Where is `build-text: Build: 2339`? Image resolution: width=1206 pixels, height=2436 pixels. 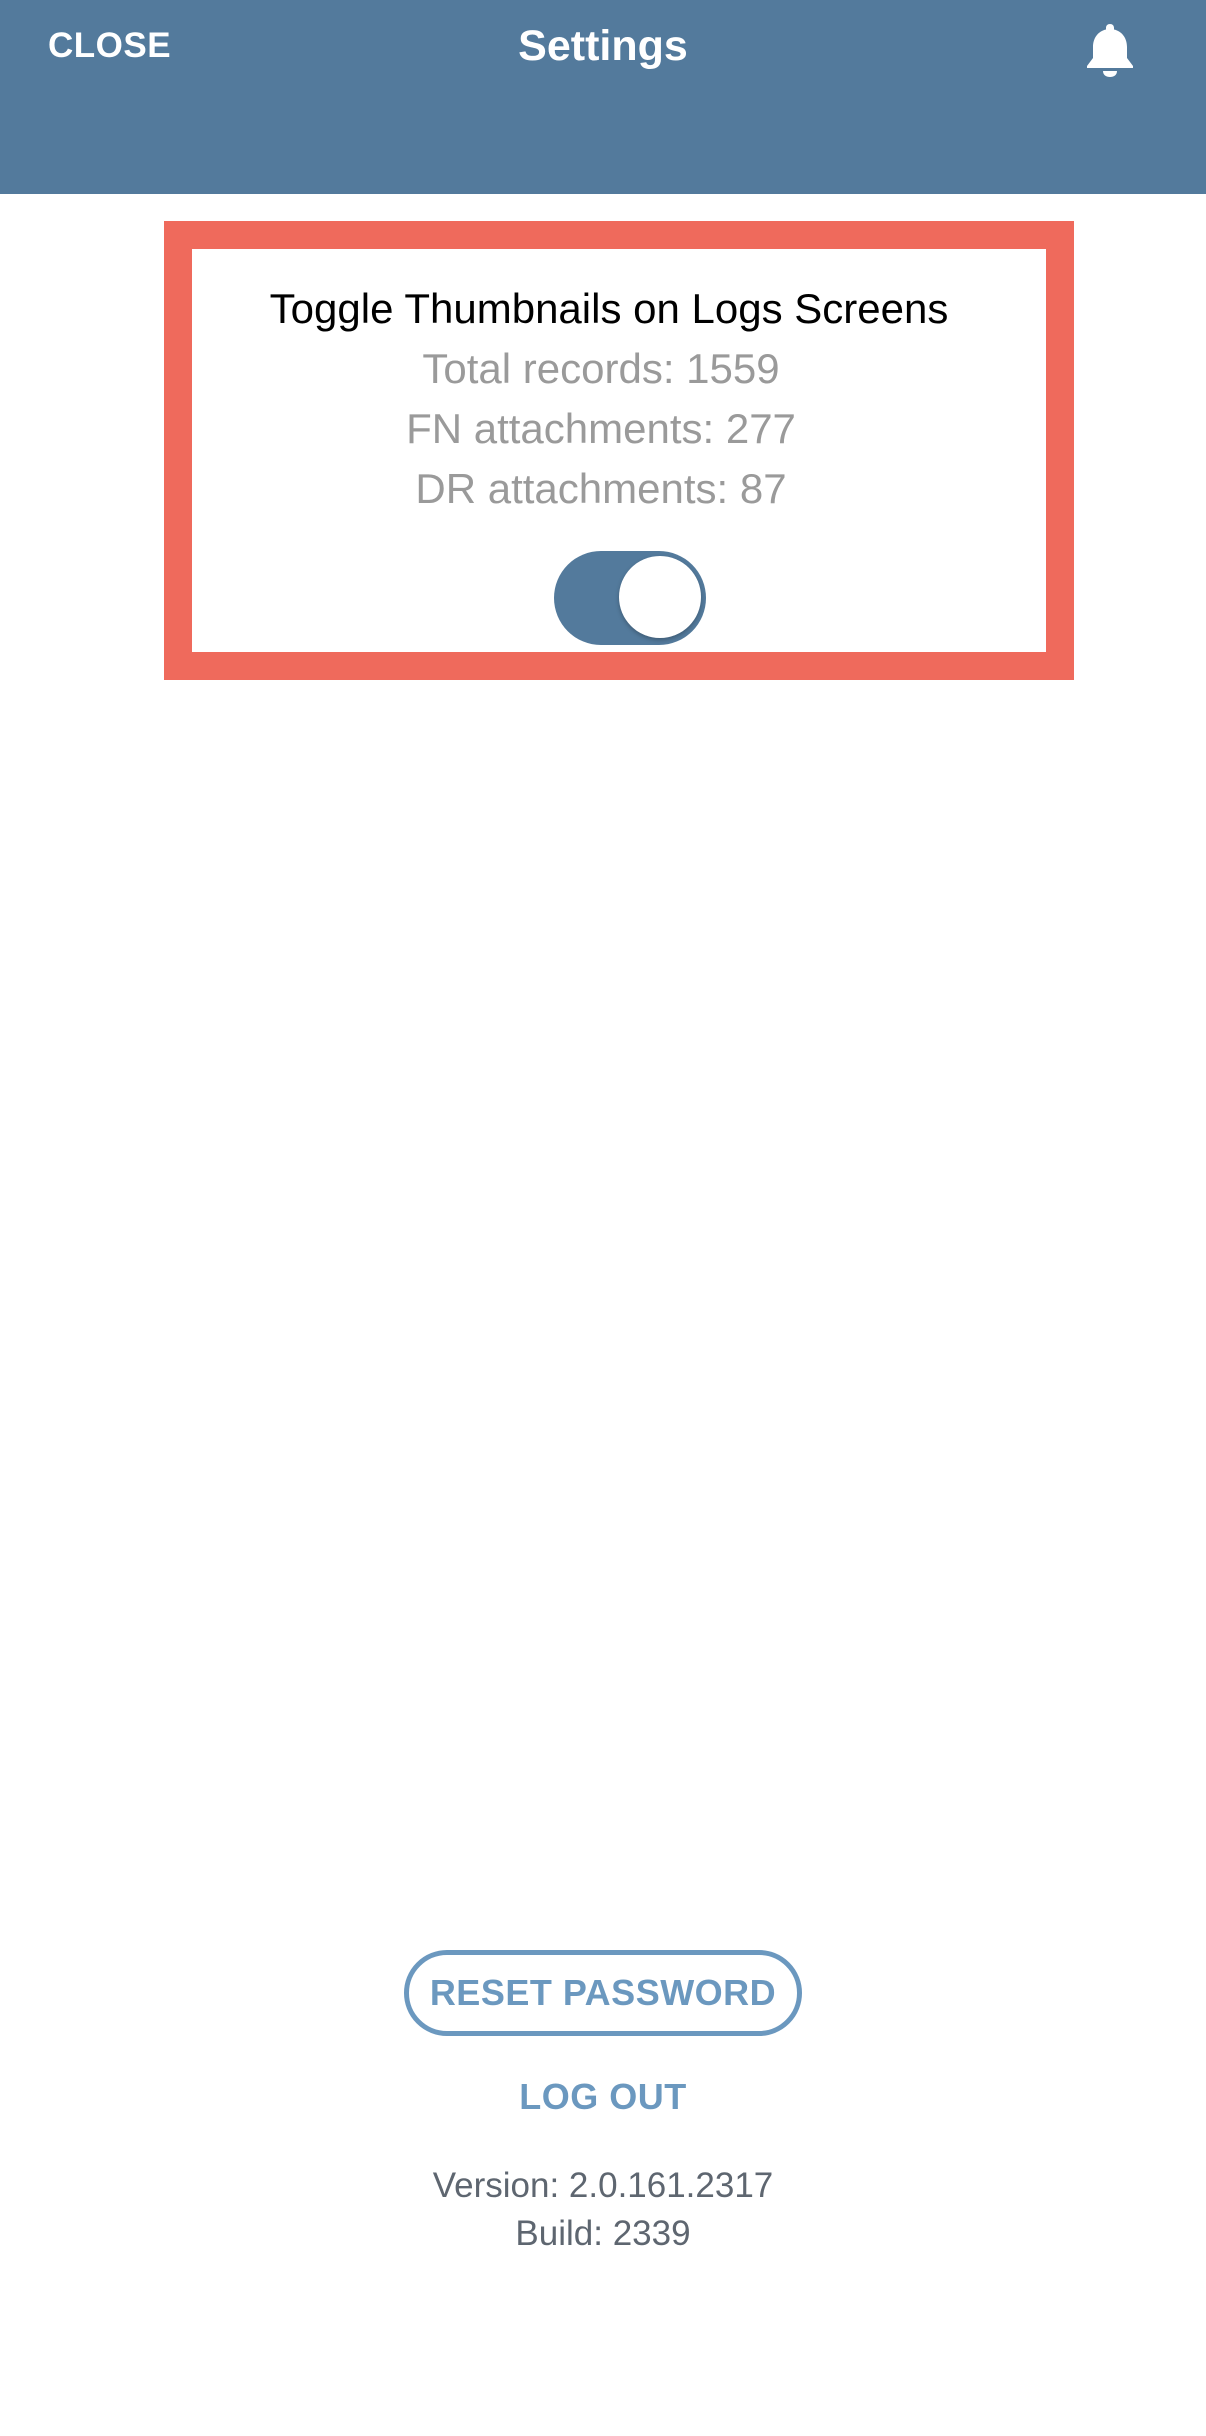 build-text: Build: 2339 is located at coordinates (603, 2233).